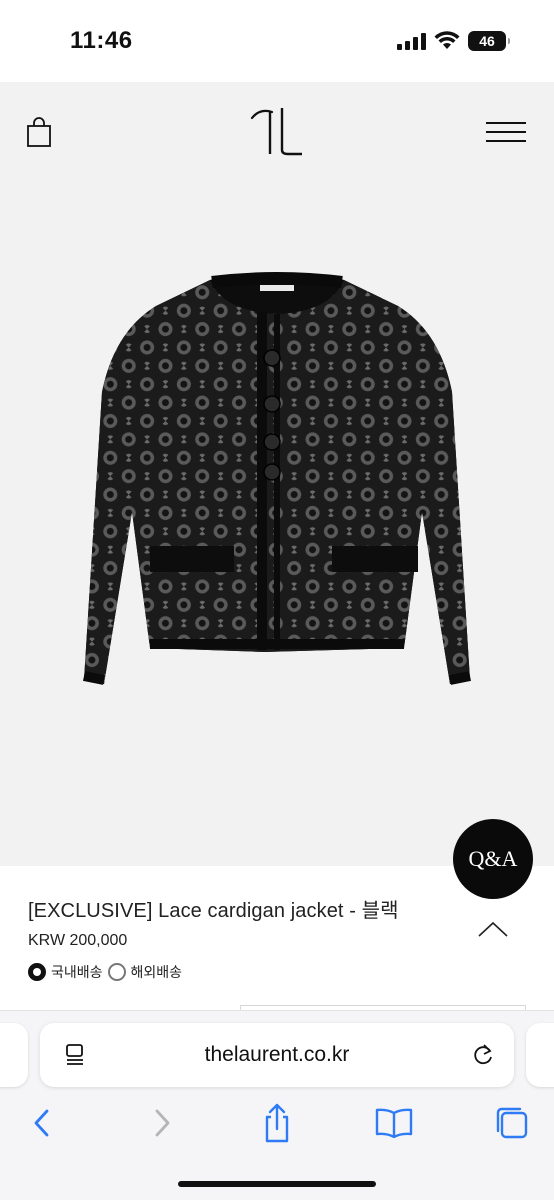 The image size is (554, 1200). What do you see at coordinates (506, 132) in the screenshot?
I see `hamburger-menu-icon` at bounding box center [506, 132].